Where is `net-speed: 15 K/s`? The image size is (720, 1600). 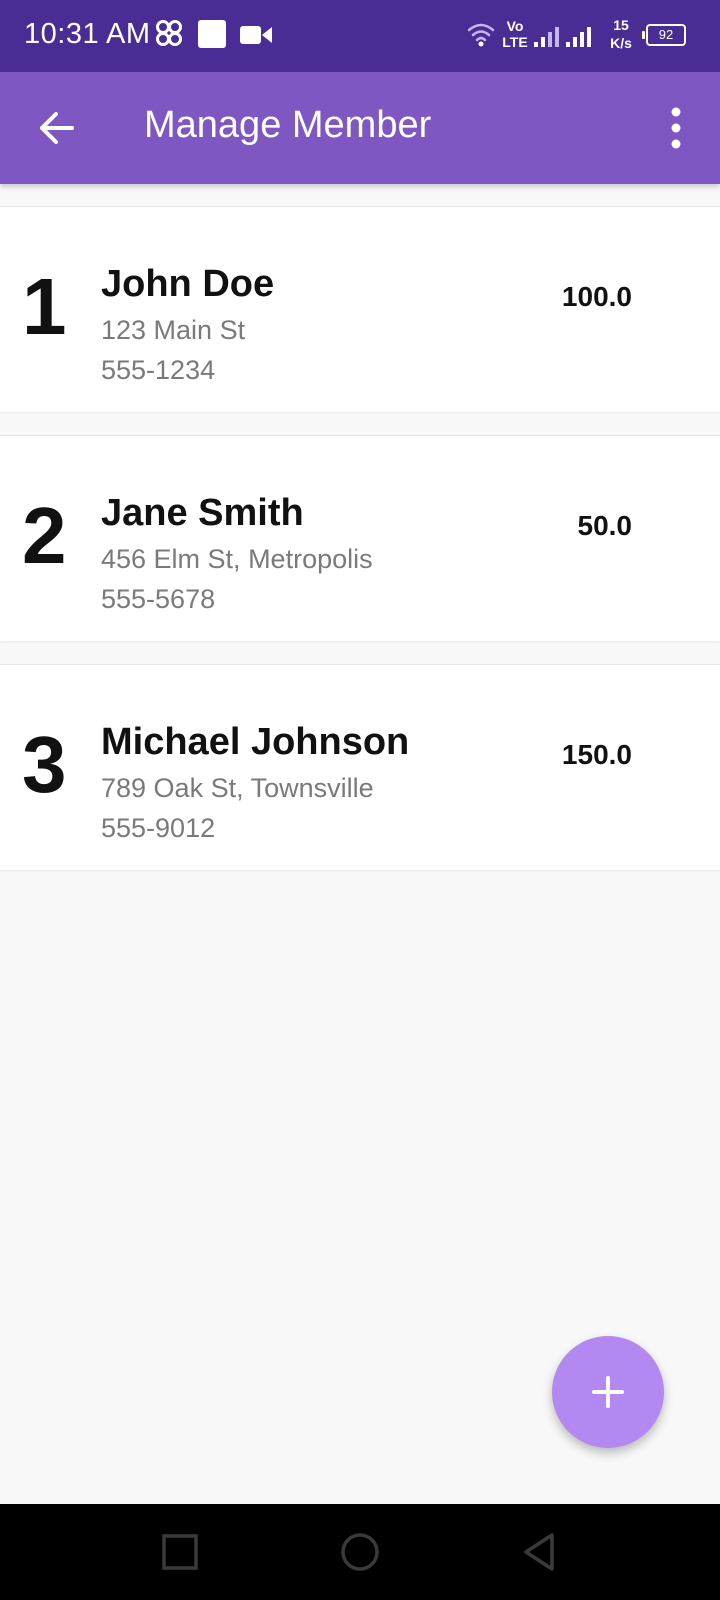 net-speed: 15 K/s is located at coordinates (621, 34).